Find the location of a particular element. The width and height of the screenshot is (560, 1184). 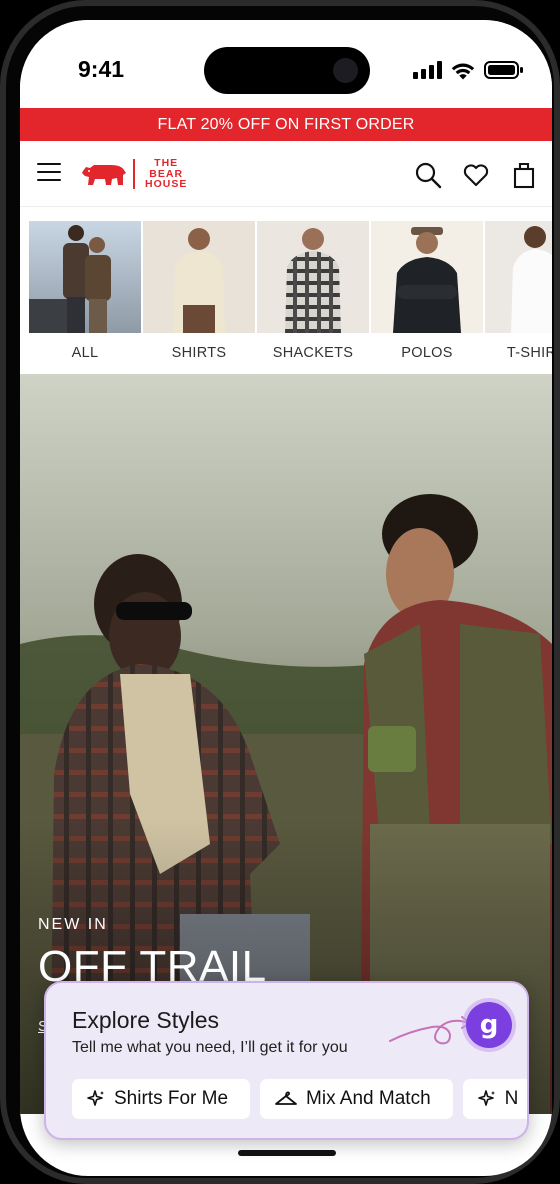

chip-shirts-for-me: Shirts For Me is located at coordinates (161, 1099).